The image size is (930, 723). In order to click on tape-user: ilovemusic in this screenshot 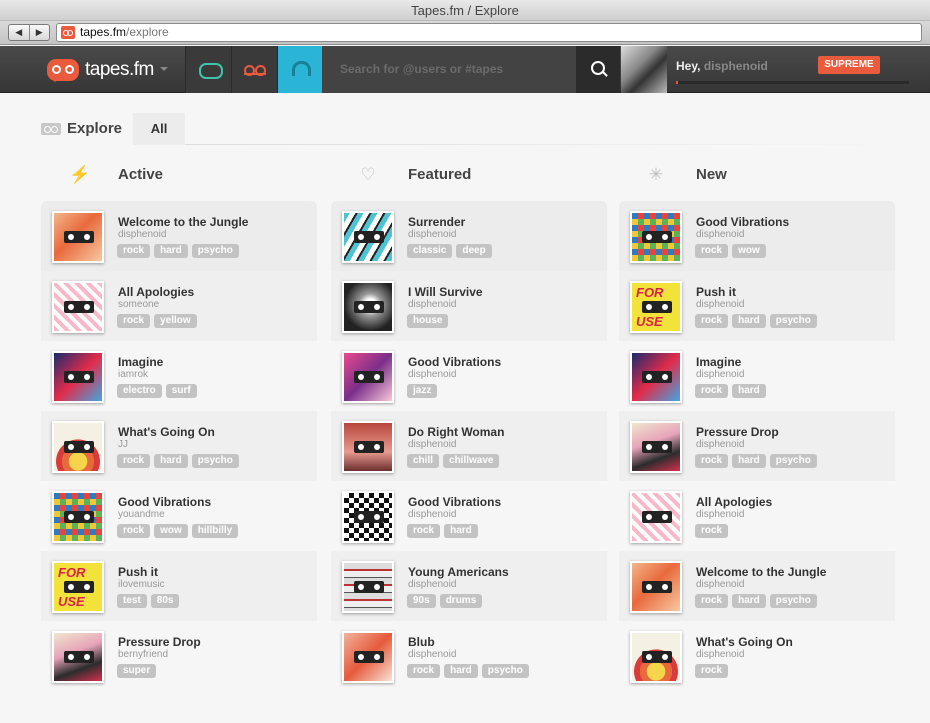, I will do `click(141, 584)`.